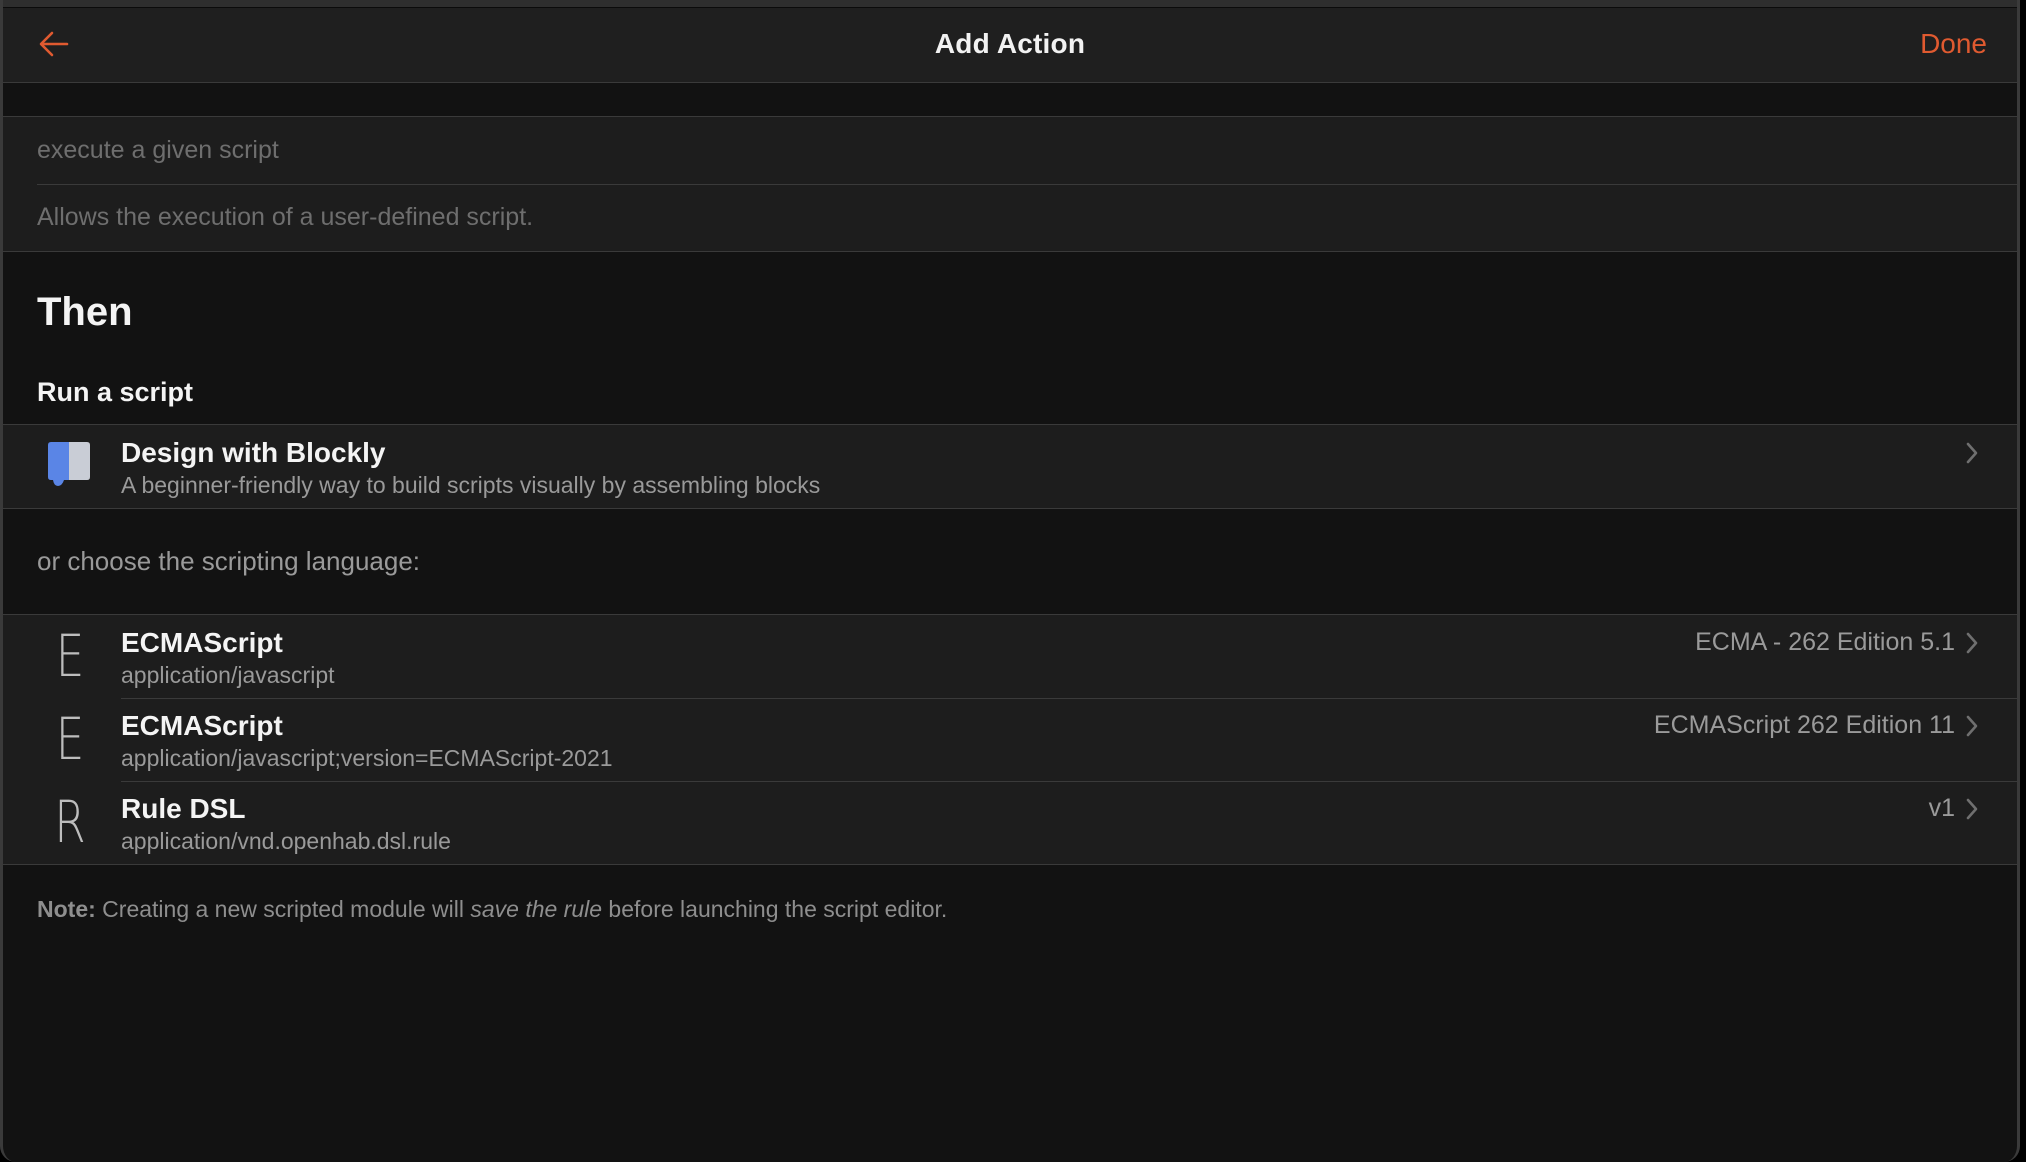 The image size is (2026, 1162). I want to click on letter-r-icon: R, so click(70, 822).